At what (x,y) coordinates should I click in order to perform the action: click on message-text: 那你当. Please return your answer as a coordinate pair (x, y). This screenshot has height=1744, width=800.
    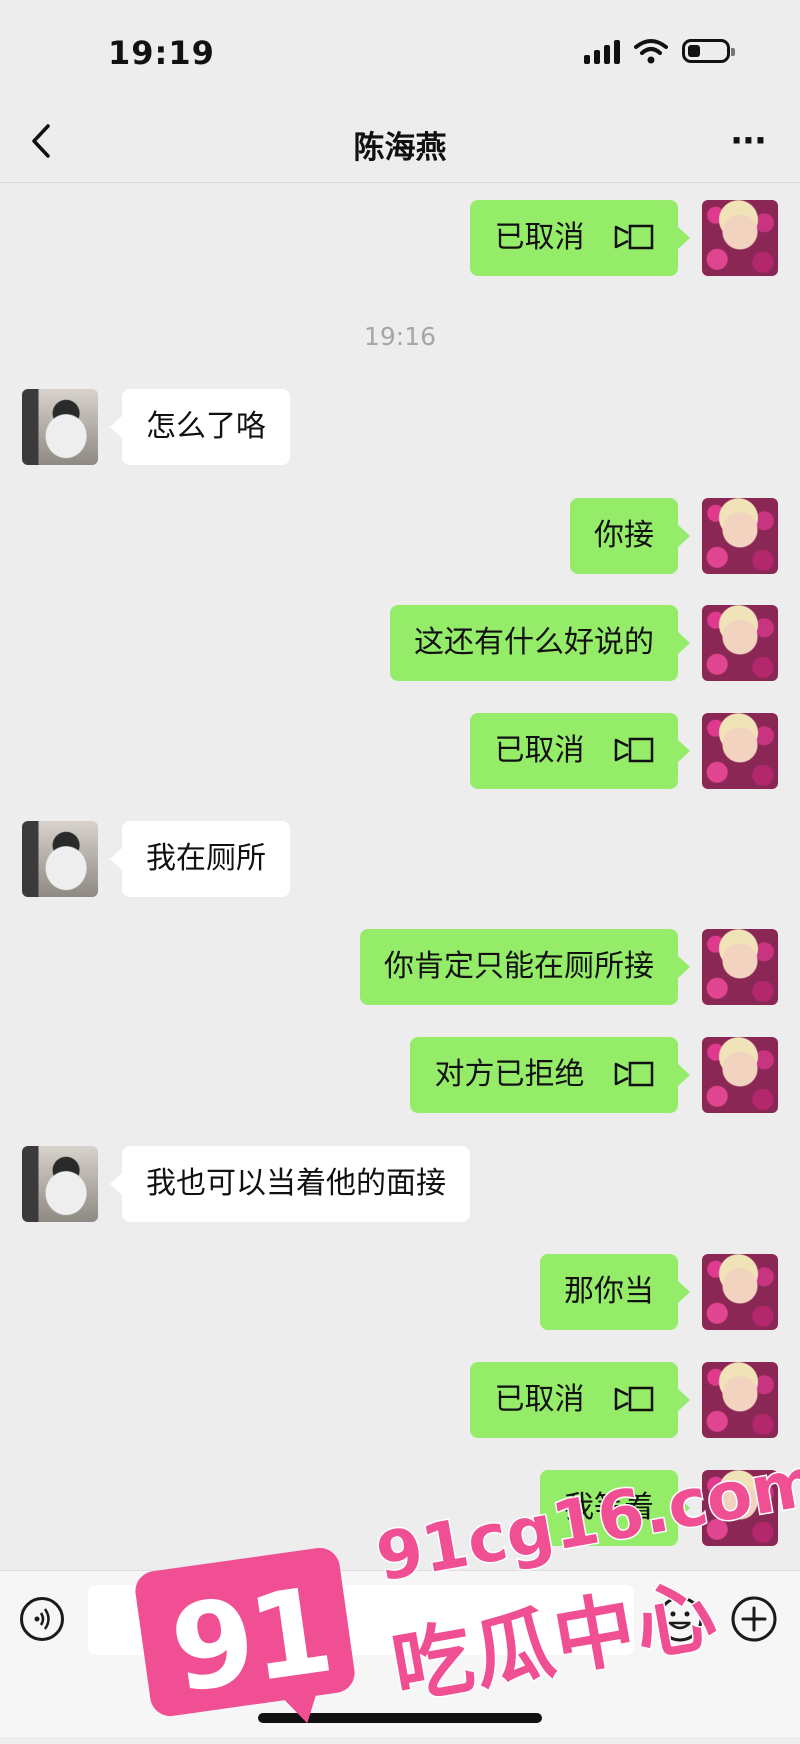
    Looking at the image, I should click on (609, 1291).